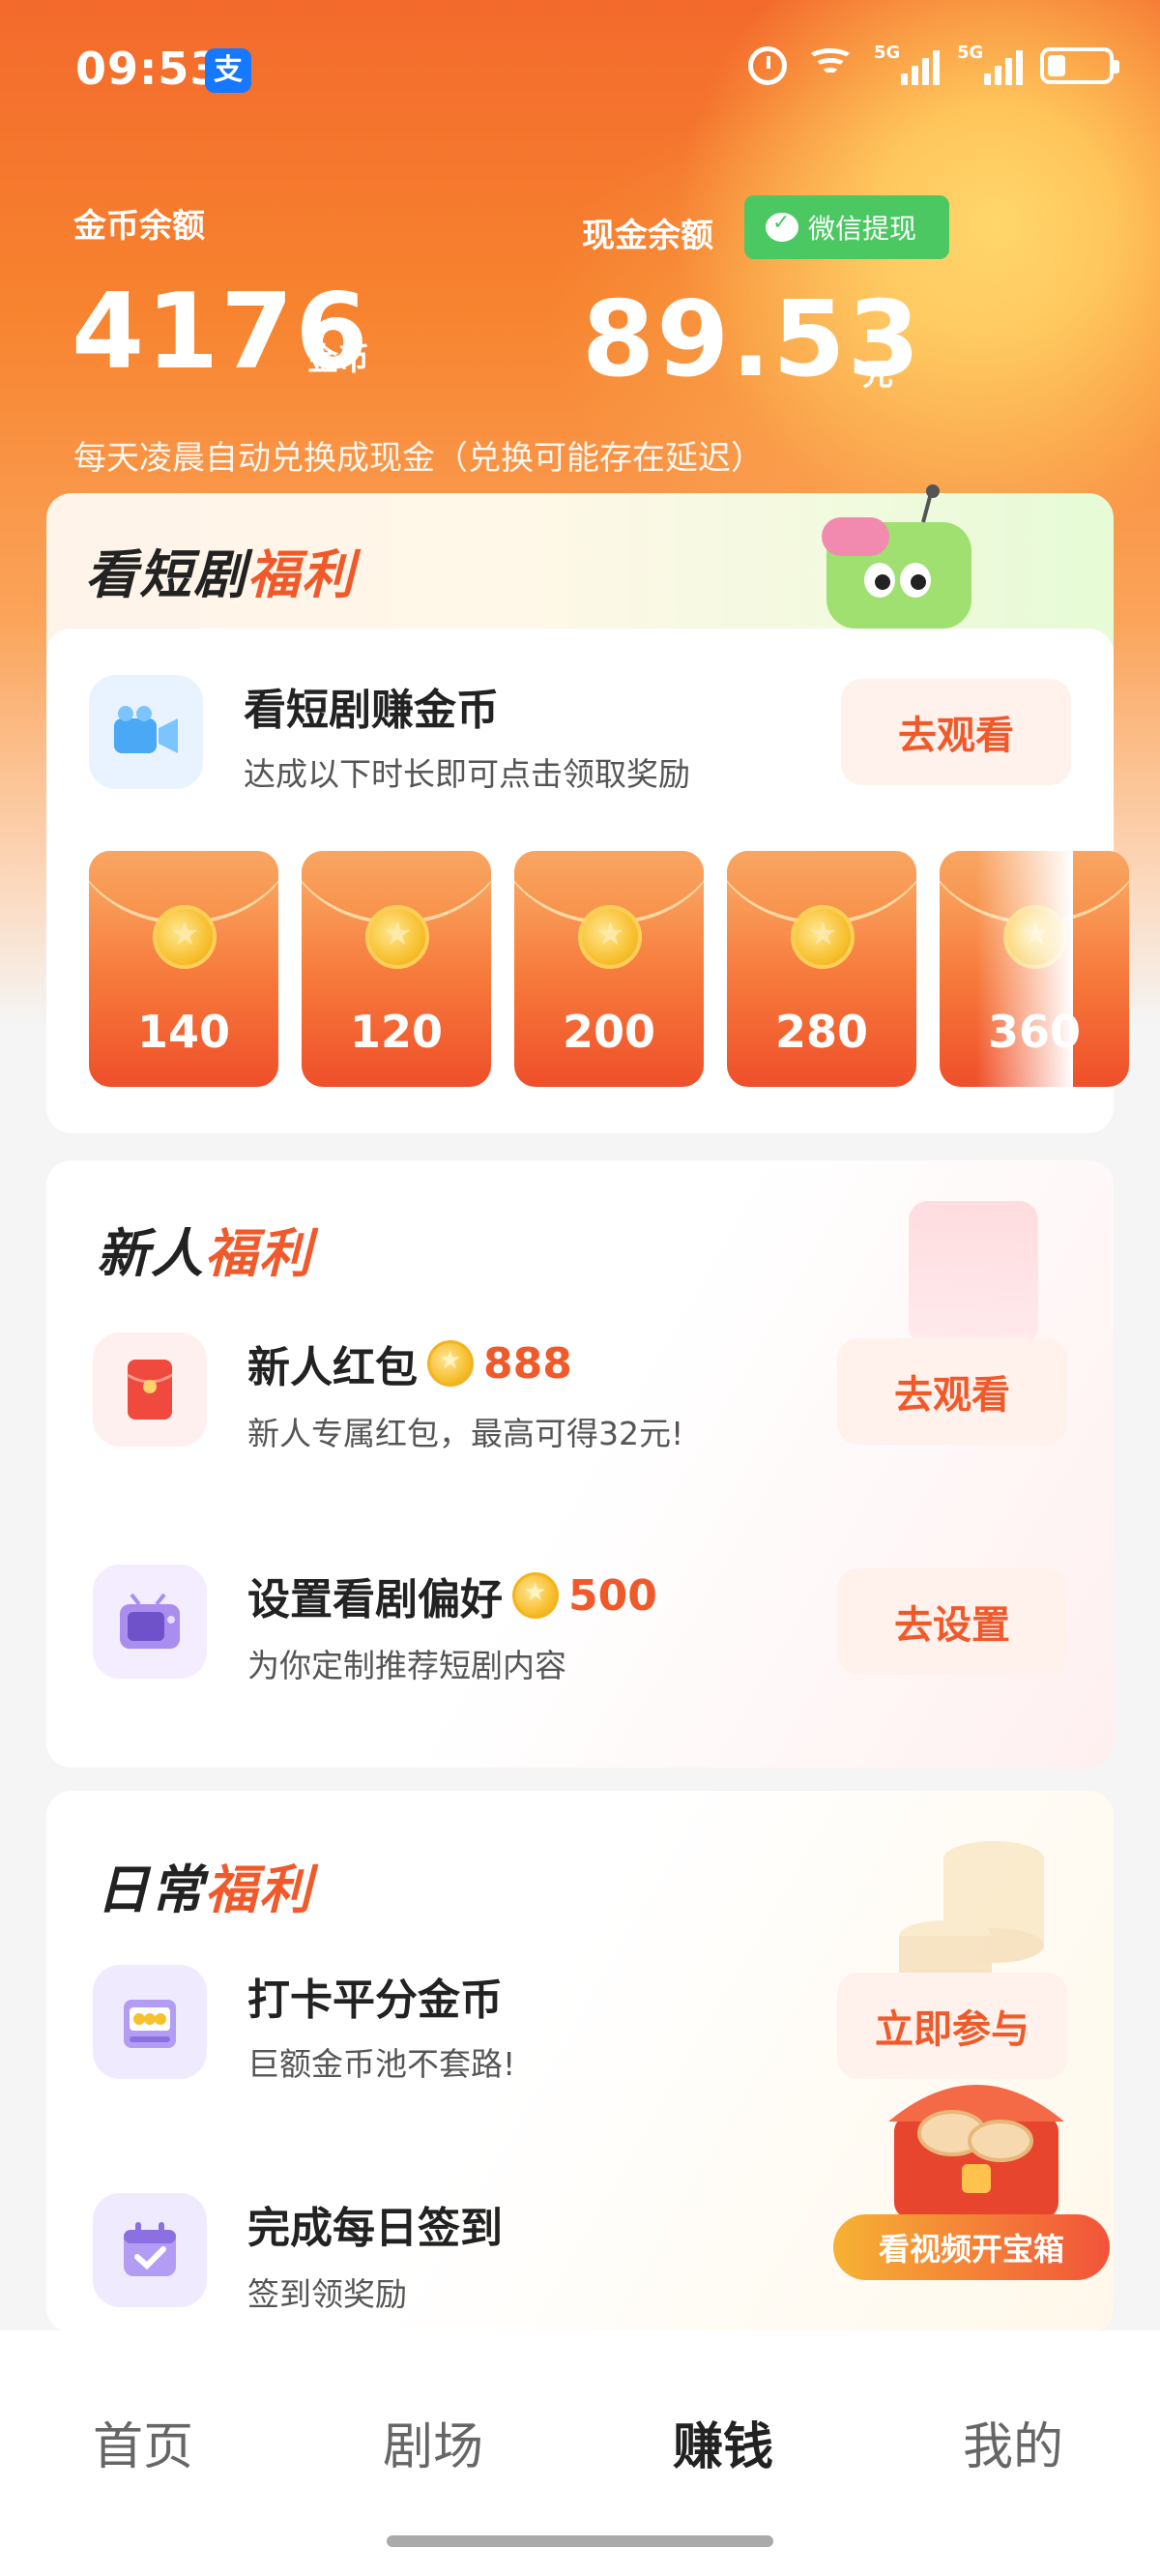 The image size is (1160, 2576). What do you see at coordinates (150, 1389) in the screenshot?
I see `red-packet-icon` at bounding box center [150, 1389].